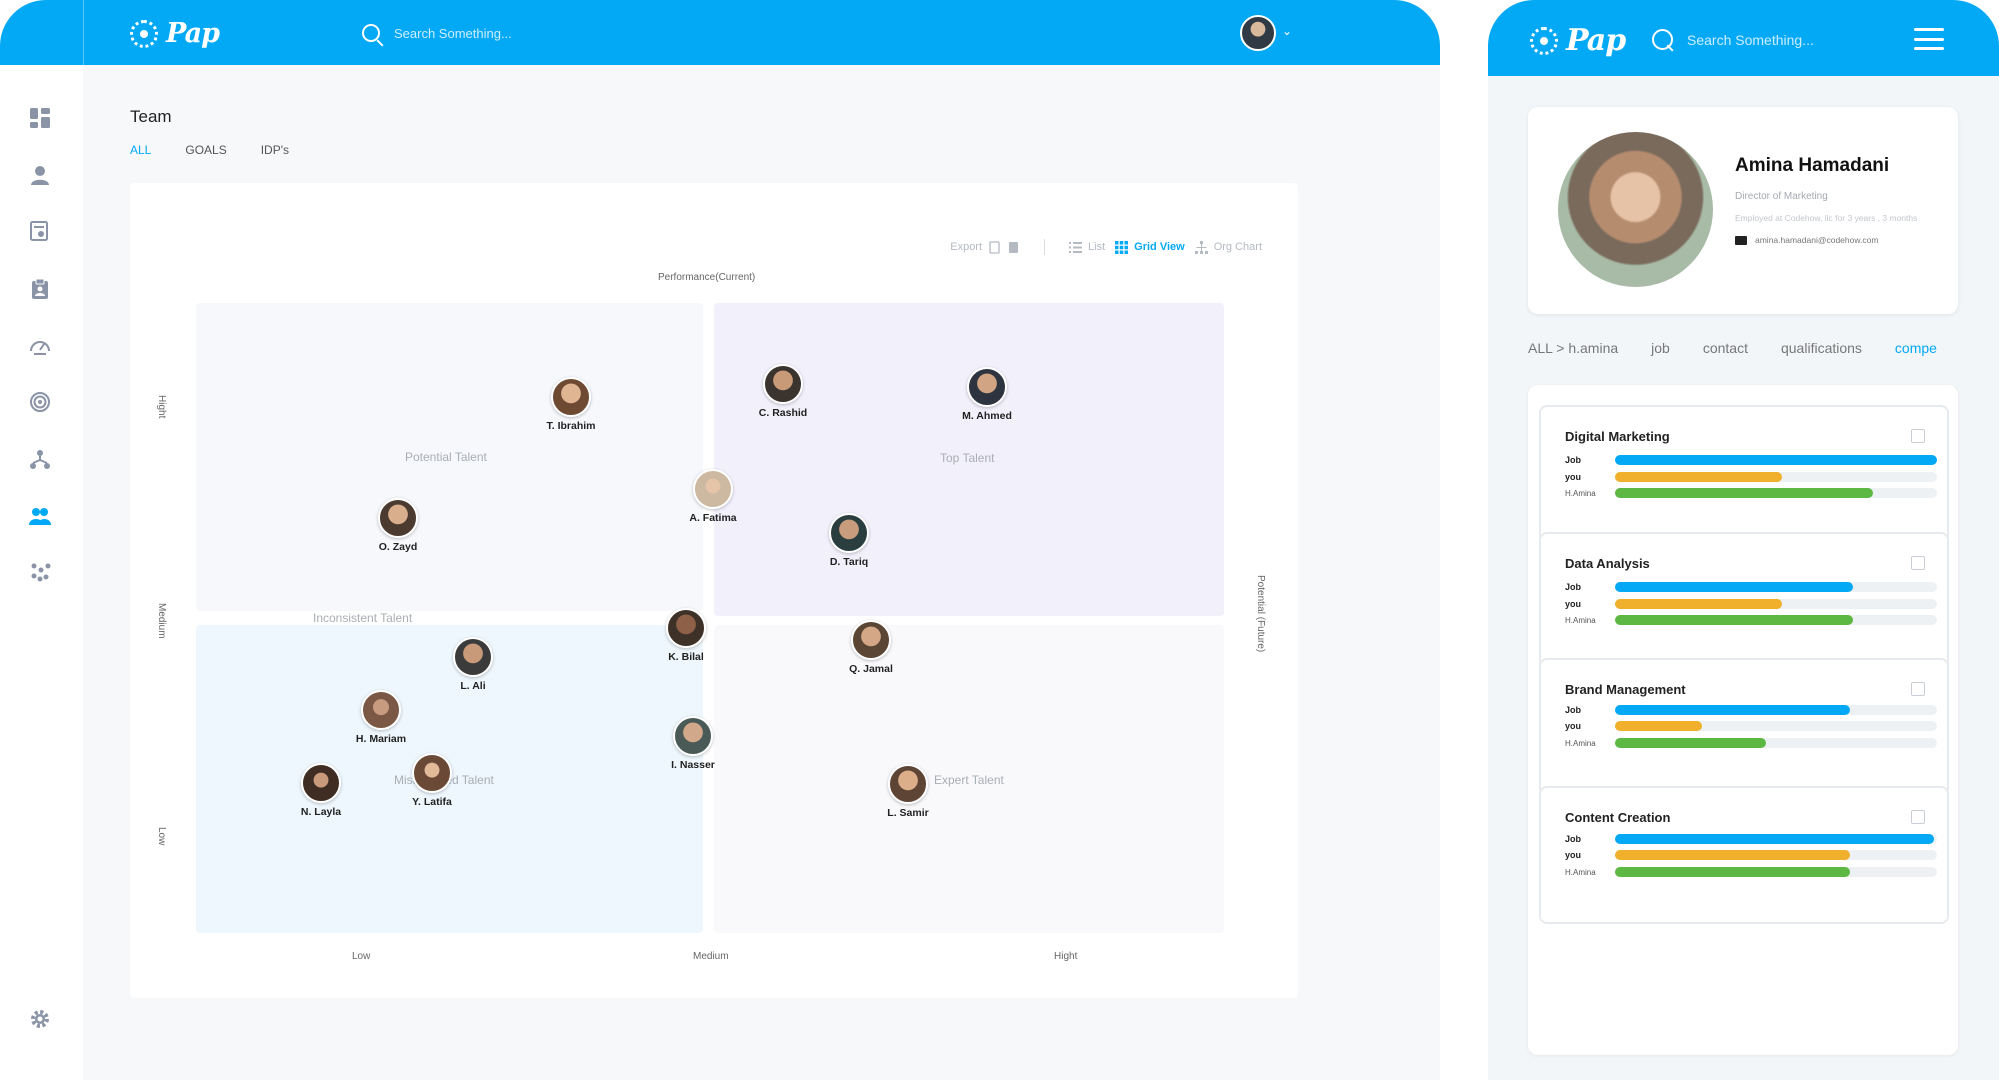  Describe the element at coordinates (1821, 348) in the screenshot. I see `tab-qualifications: qualifications` at that location.